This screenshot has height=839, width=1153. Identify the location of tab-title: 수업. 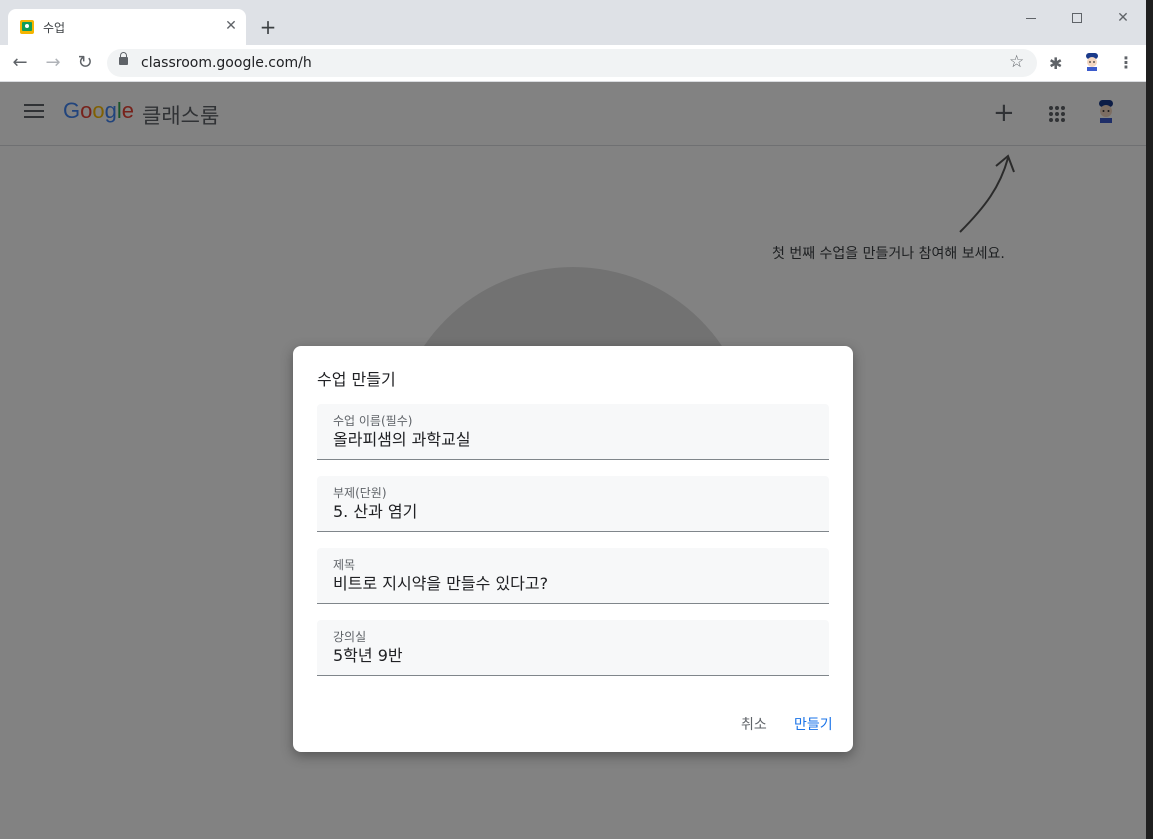
(54, 28).